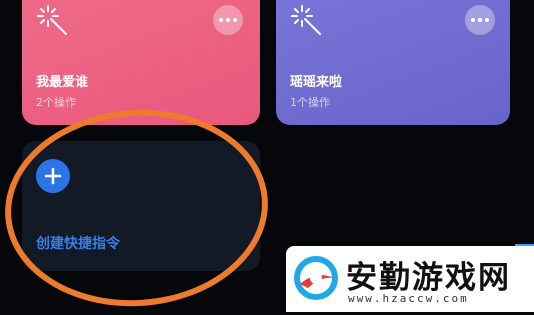 This screenshot has width=534, height=315. I want to click on shortcut-title: 我最爱谁, so click(62, 82).